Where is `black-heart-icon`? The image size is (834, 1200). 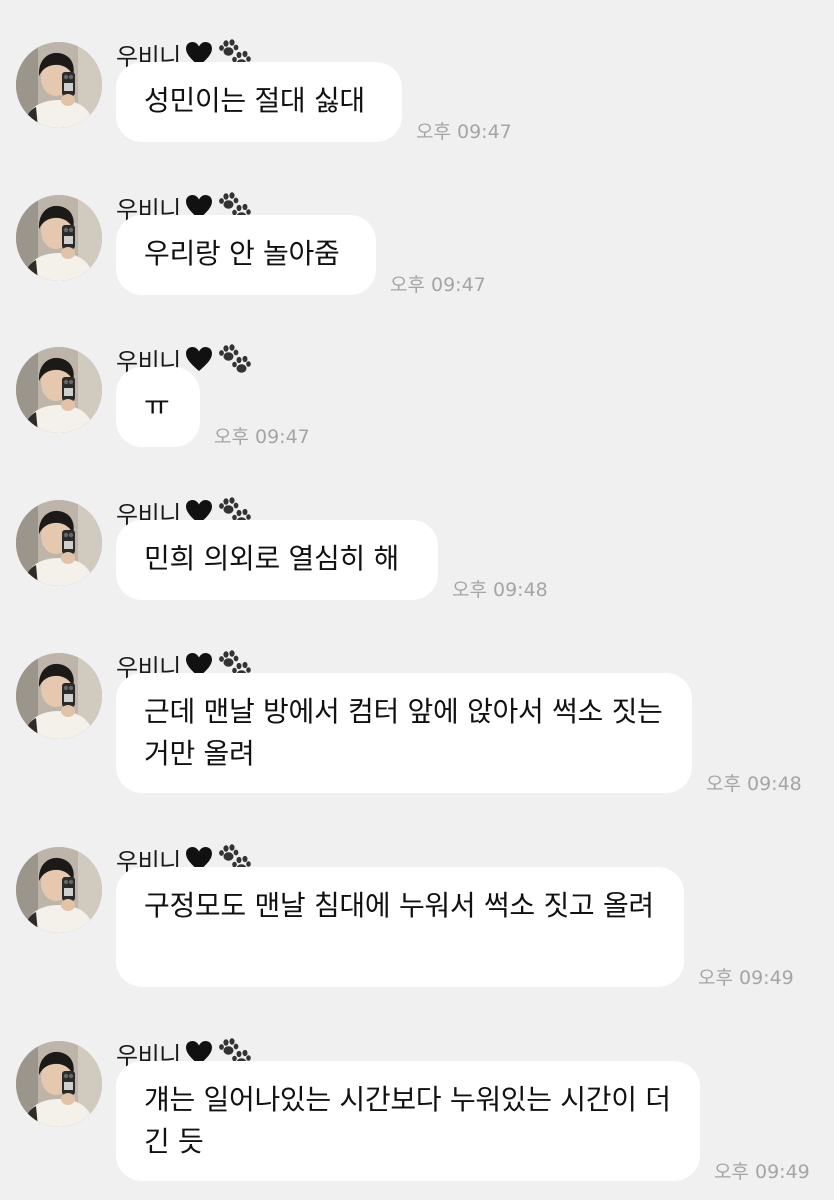
black-heart-icon is located at coordinates (199, 359).